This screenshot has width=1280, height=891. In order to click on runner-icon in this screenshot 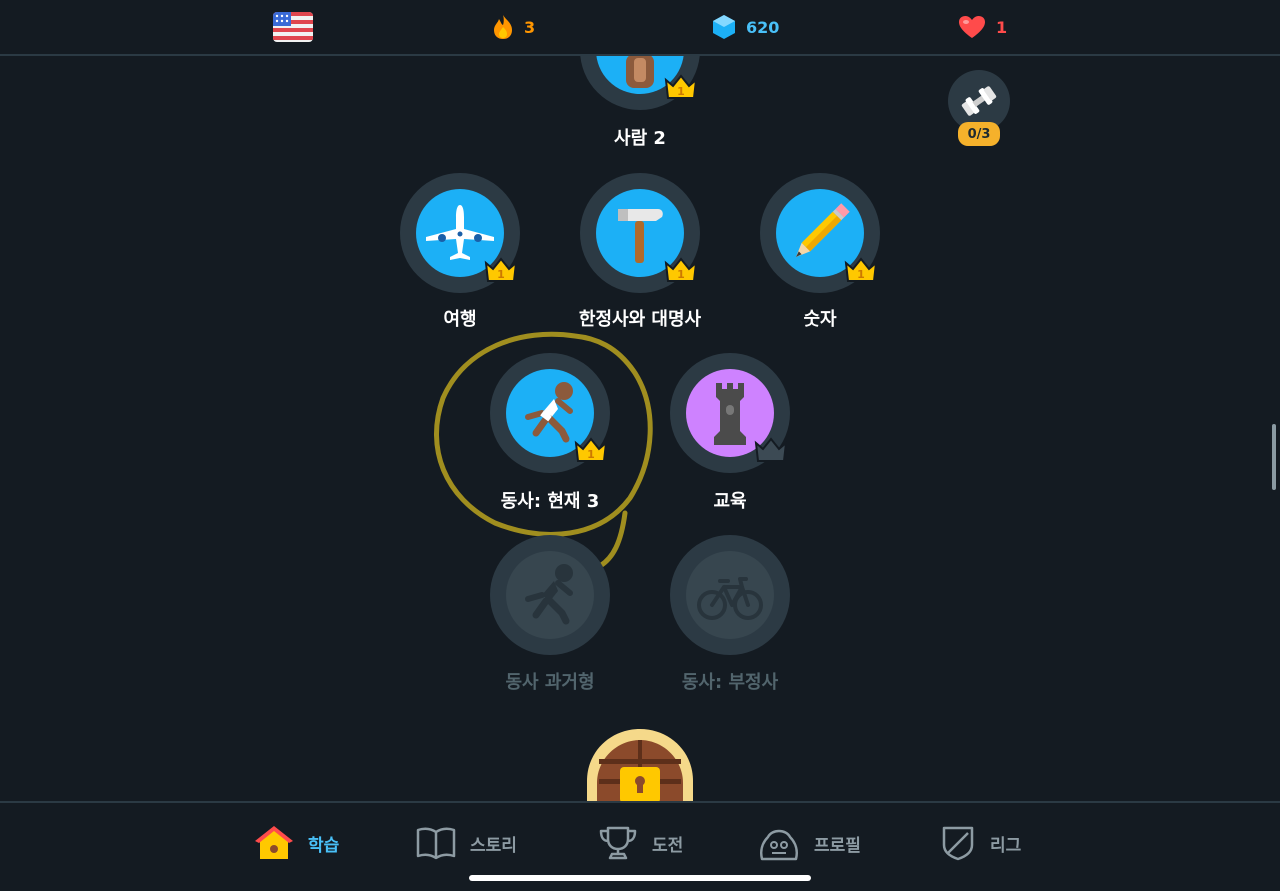, I will do `click(549, 594)`.